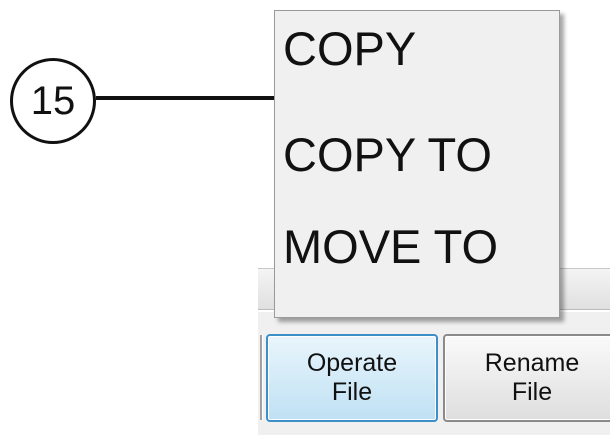 This screenshot has width=610, height=435. I want to click on menu-item-copy: COPY, so click(349, 48).